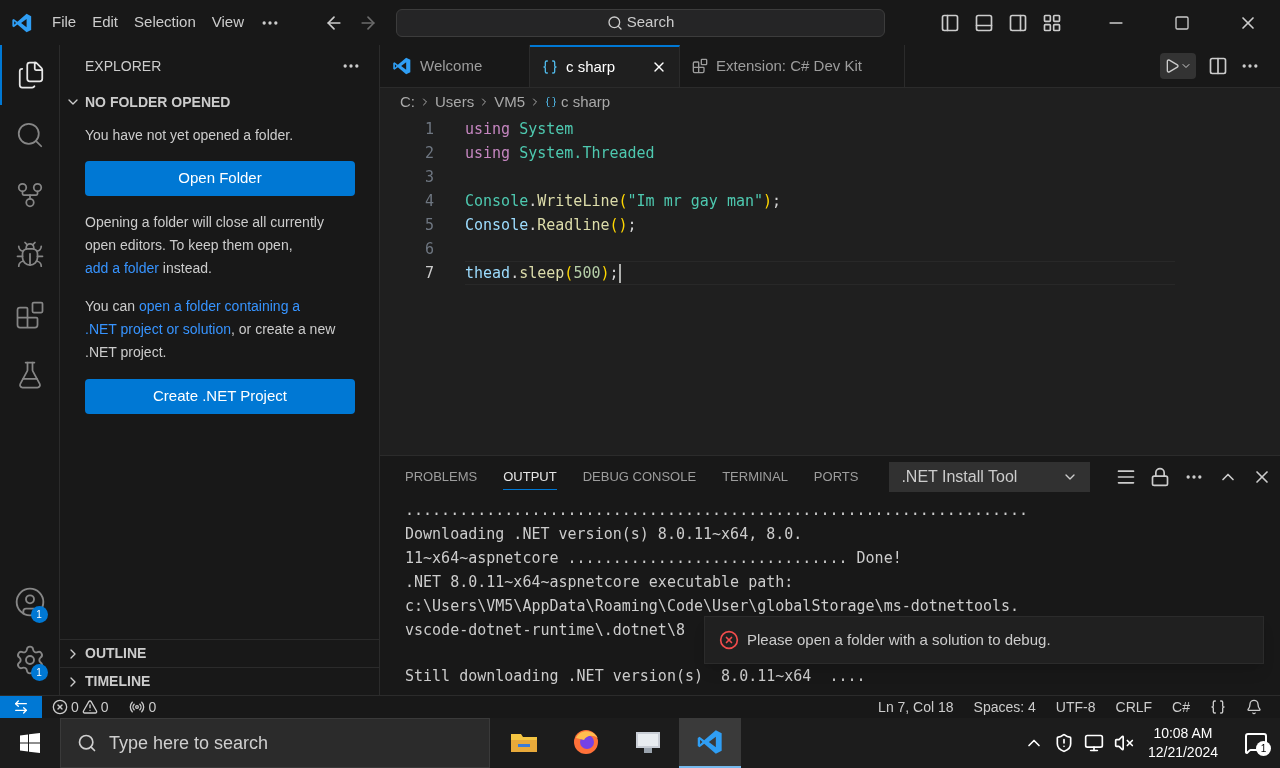 The width and height of the screenshot is (1280, 768). I want to click on line-number: 6, so click(428, 249).